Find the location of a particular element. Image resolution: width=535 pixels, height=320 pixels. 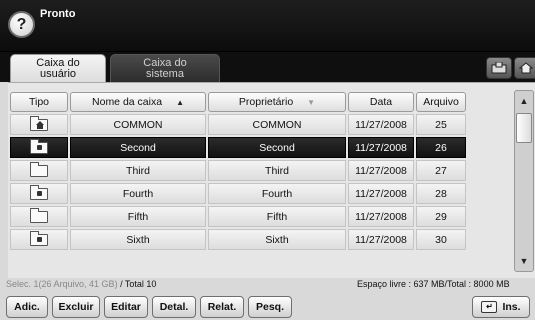

shared-folder-icon is located at coordinates (39, 123).